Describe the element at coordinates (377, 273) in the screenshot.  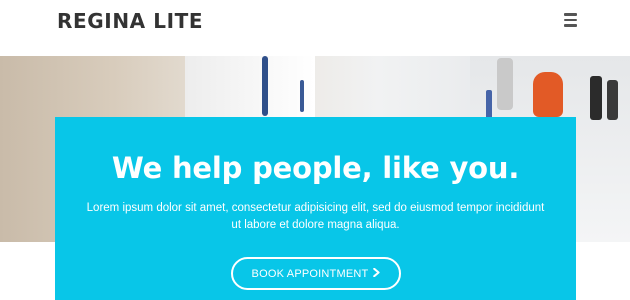
I see `chevron-right-icon` at that location.